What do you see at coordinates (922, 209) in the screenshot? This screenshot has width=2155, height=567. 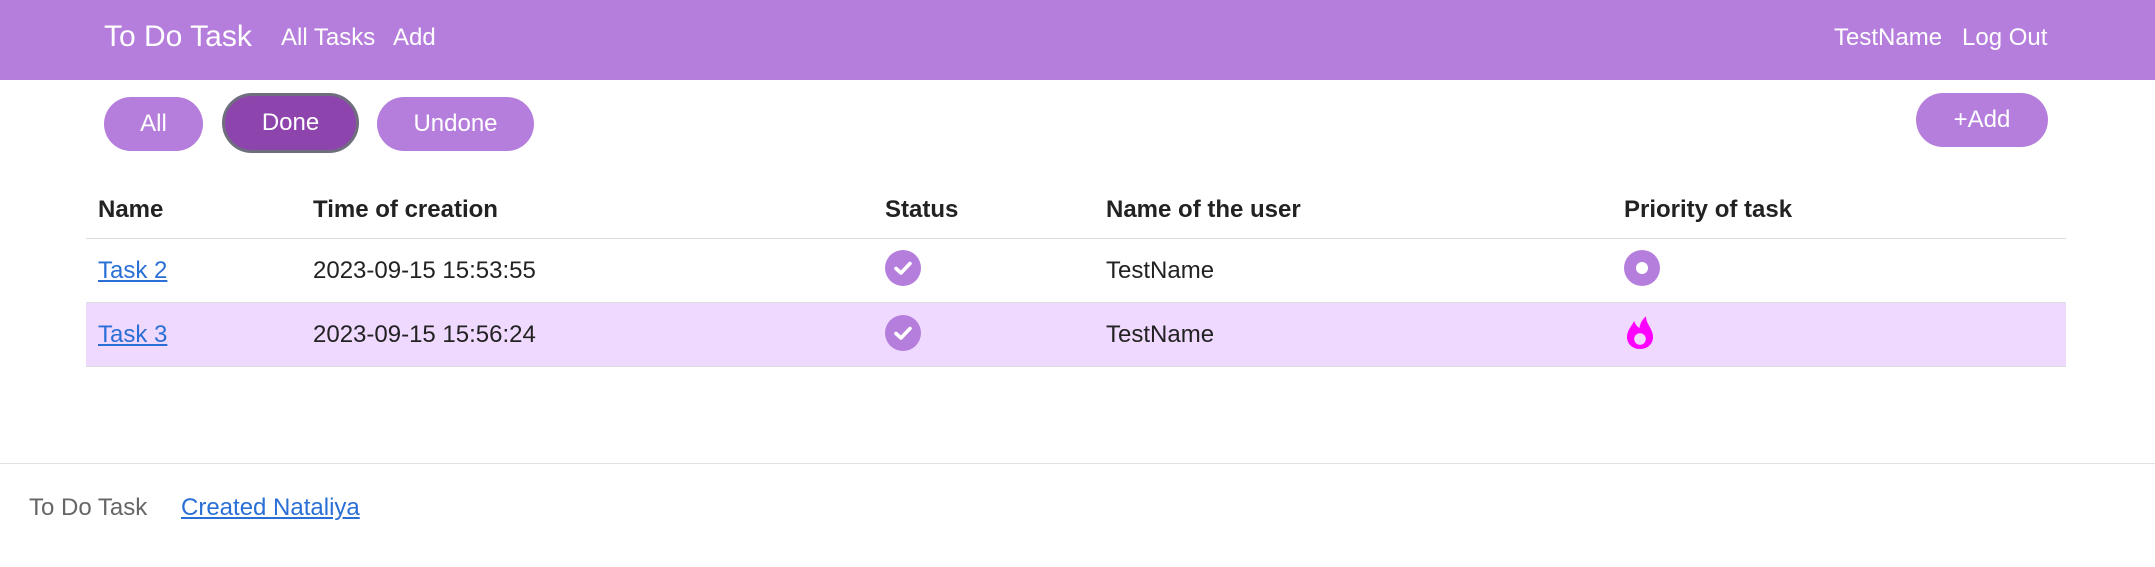 I see `column-header-status: Status` at bounding box center [922, 209].